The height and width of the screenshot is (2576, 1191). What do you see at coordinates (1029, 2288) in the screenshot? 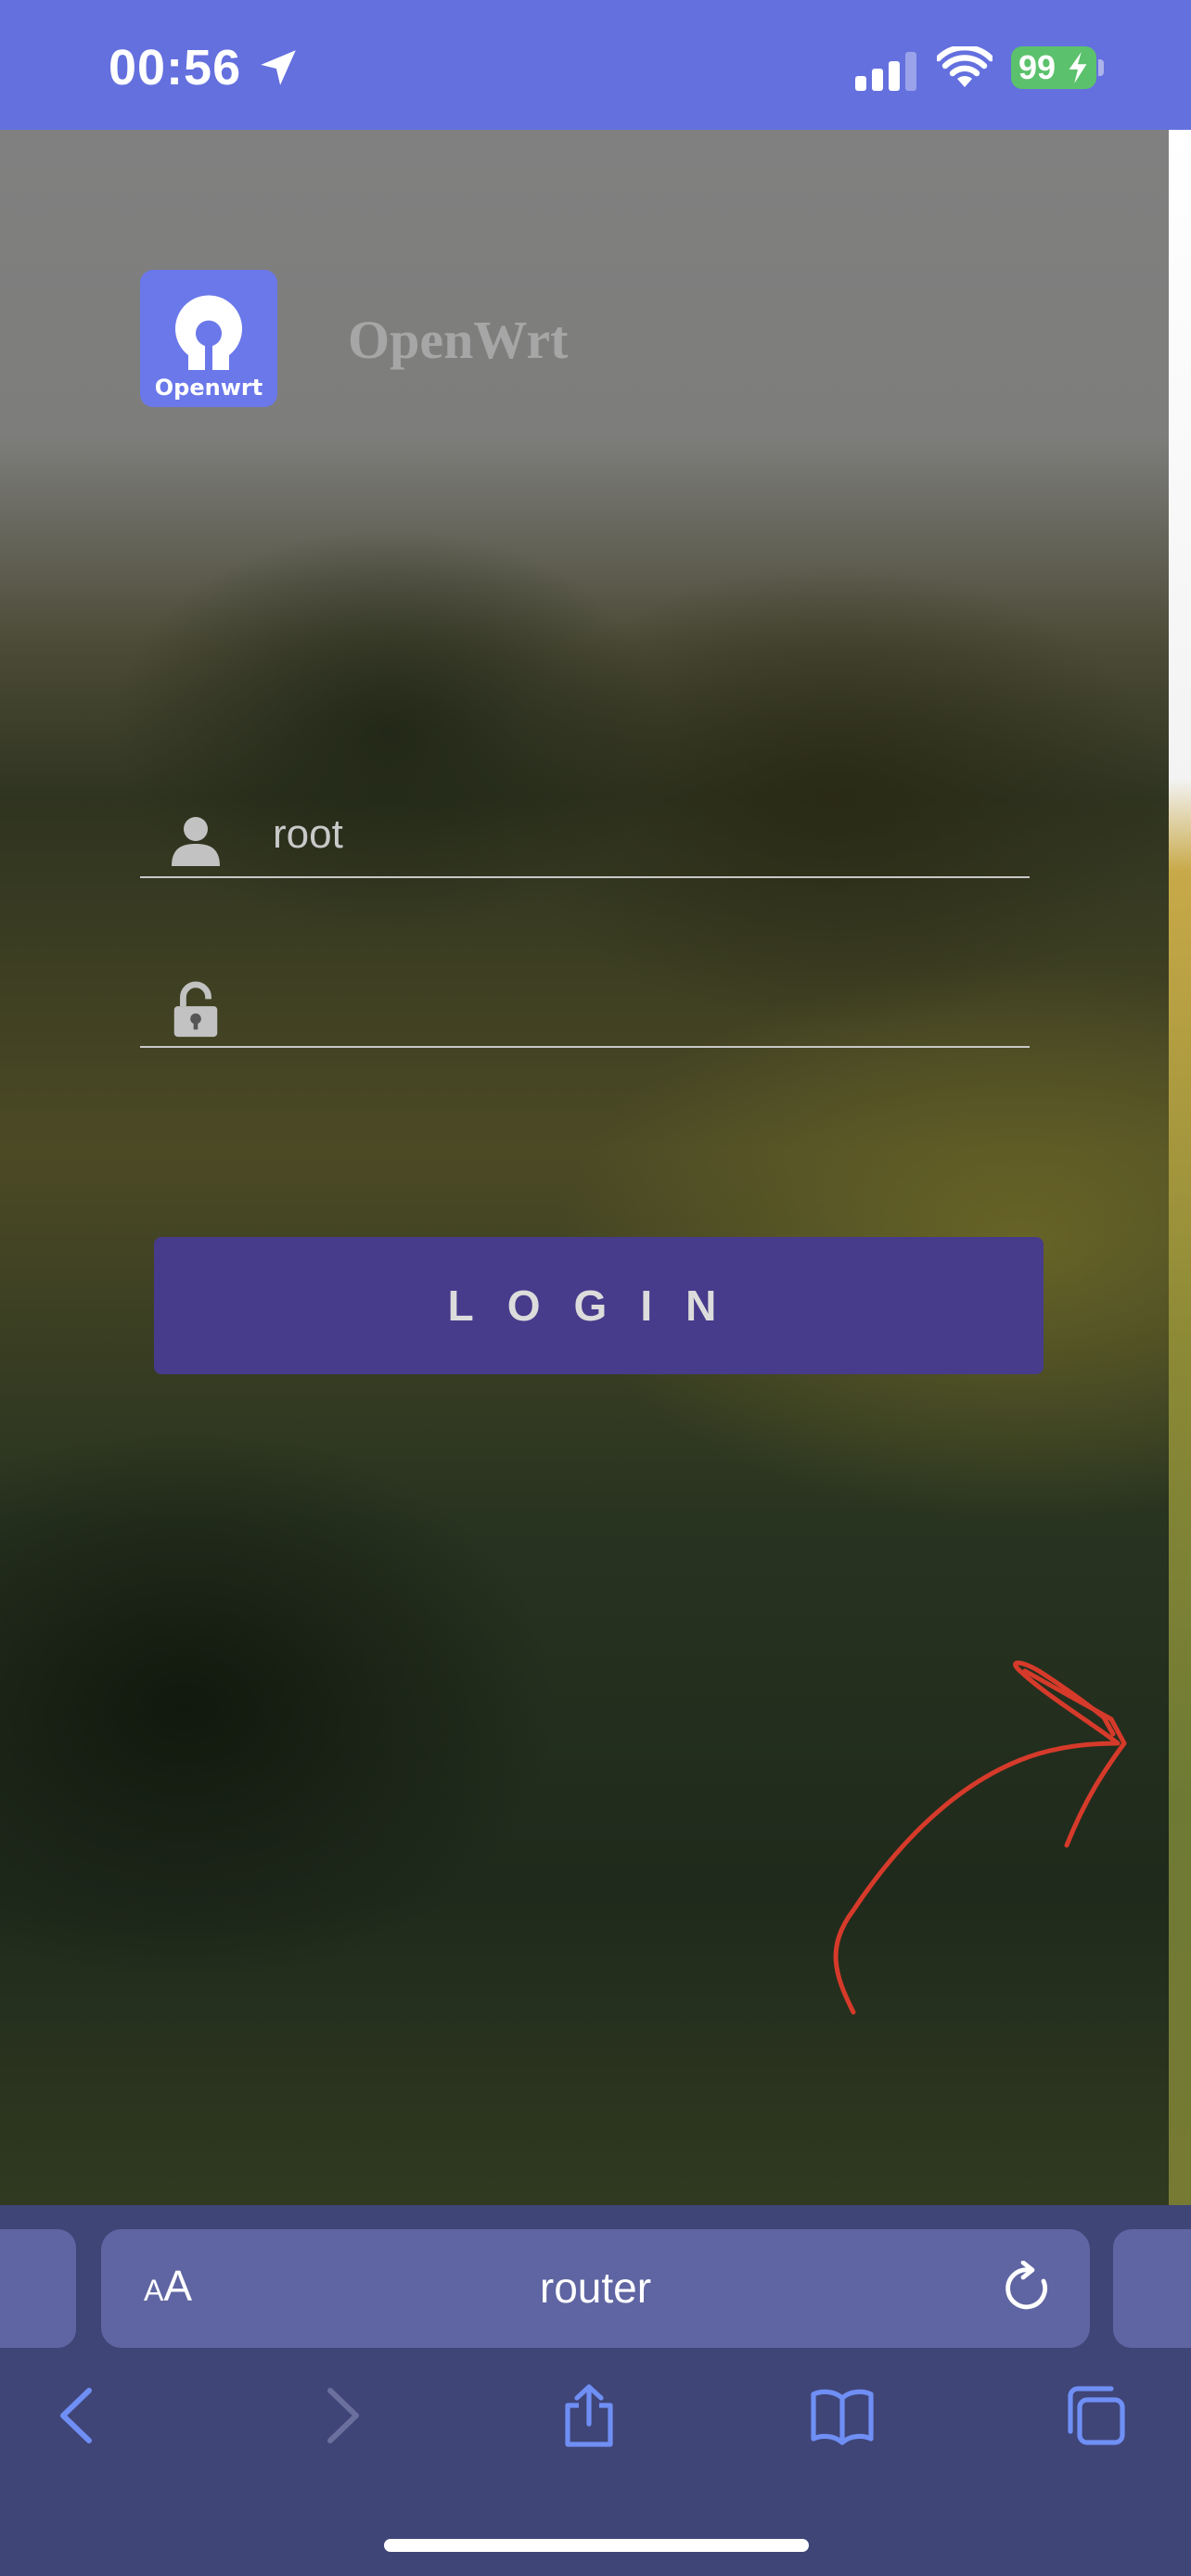
I see `reload-icon` at bounding box center [1029, 2288].